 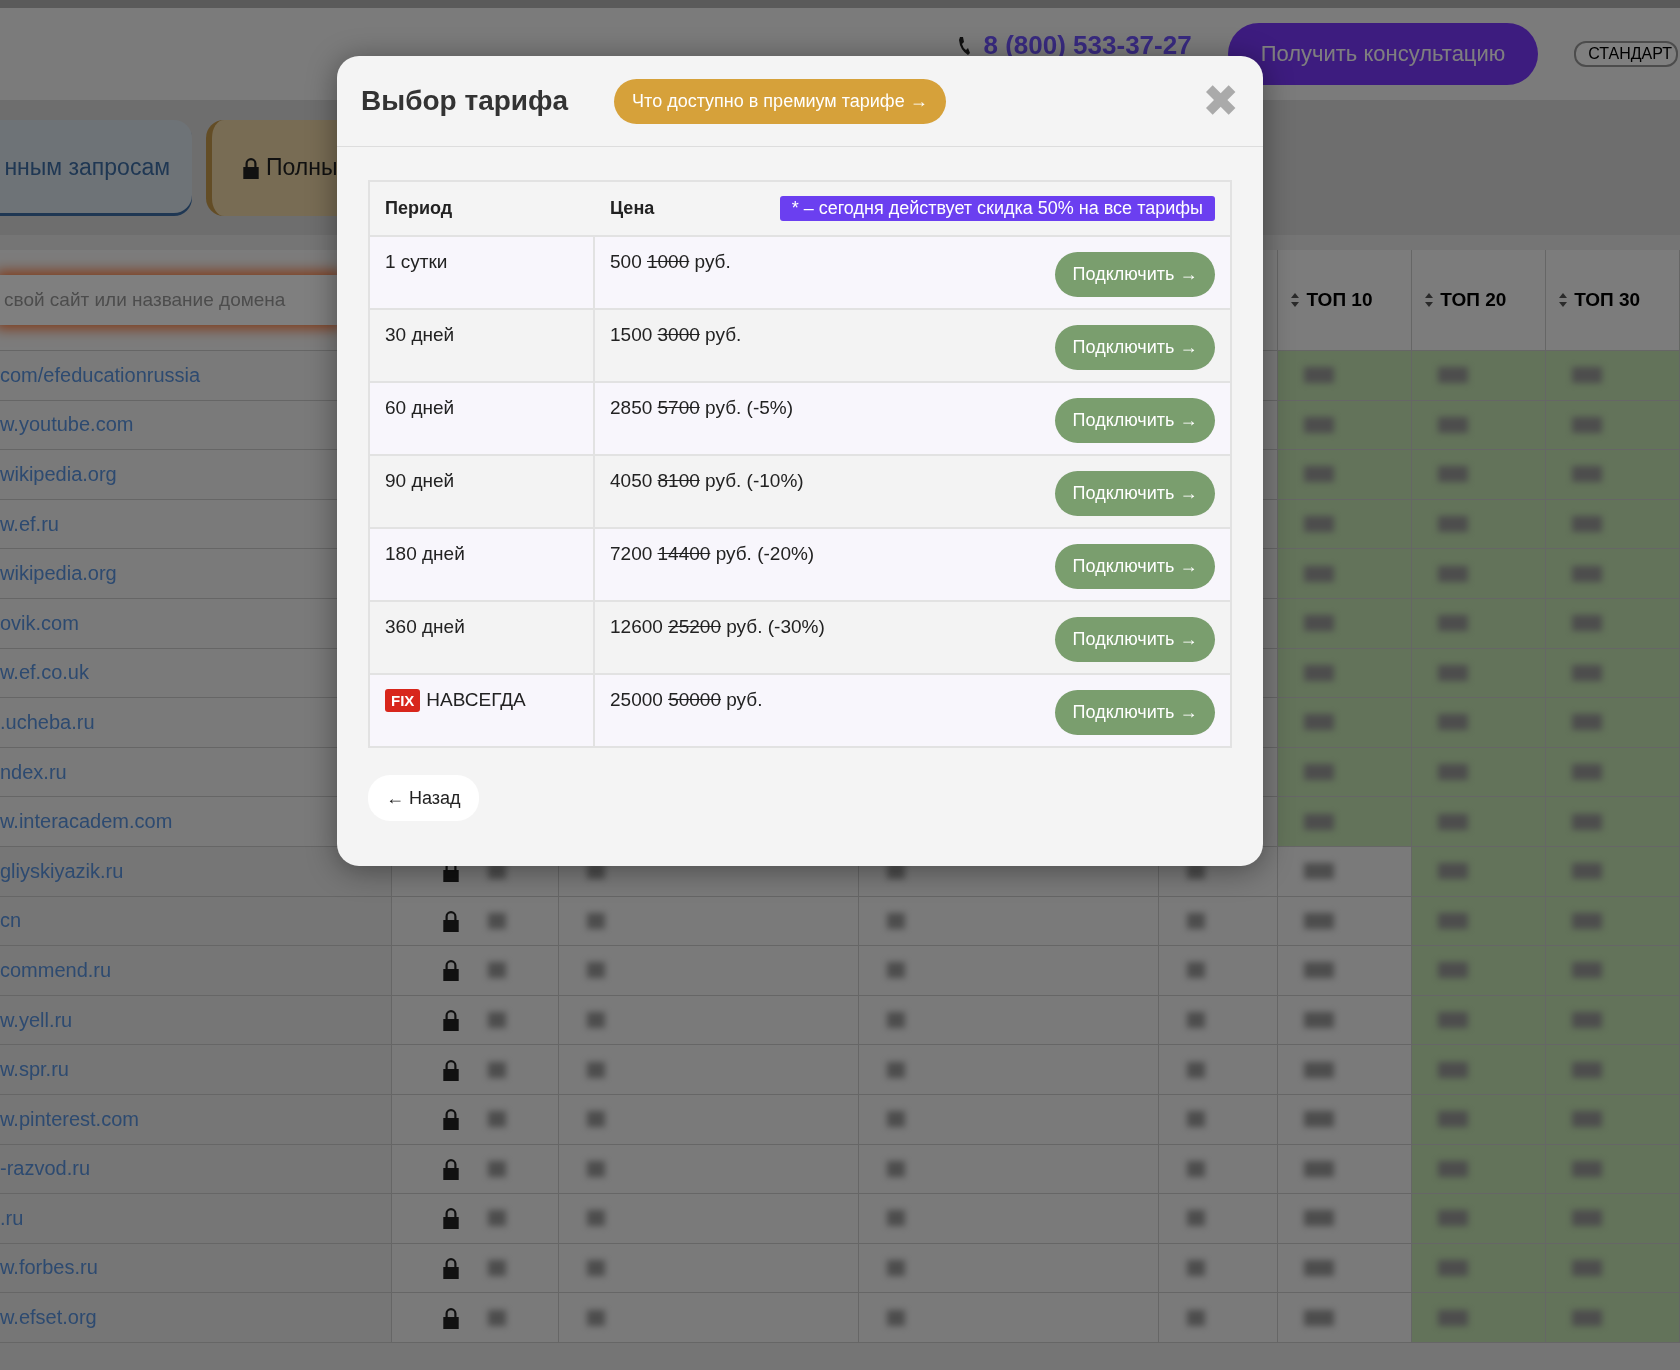 What do you see at coordinates (39, 623) in the screenshot?
I see `domain-link: ovik.com` at bounding box center [39, 623].